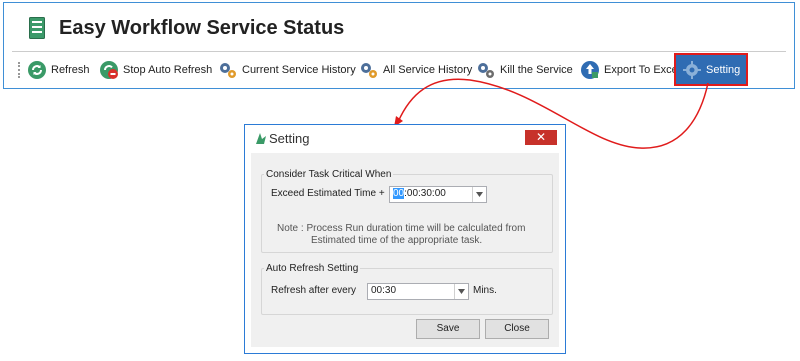  What do you see at coordinates (261, 138) in the screenshot?
I see `app-logo-icon` at bounding box center [261, 138].